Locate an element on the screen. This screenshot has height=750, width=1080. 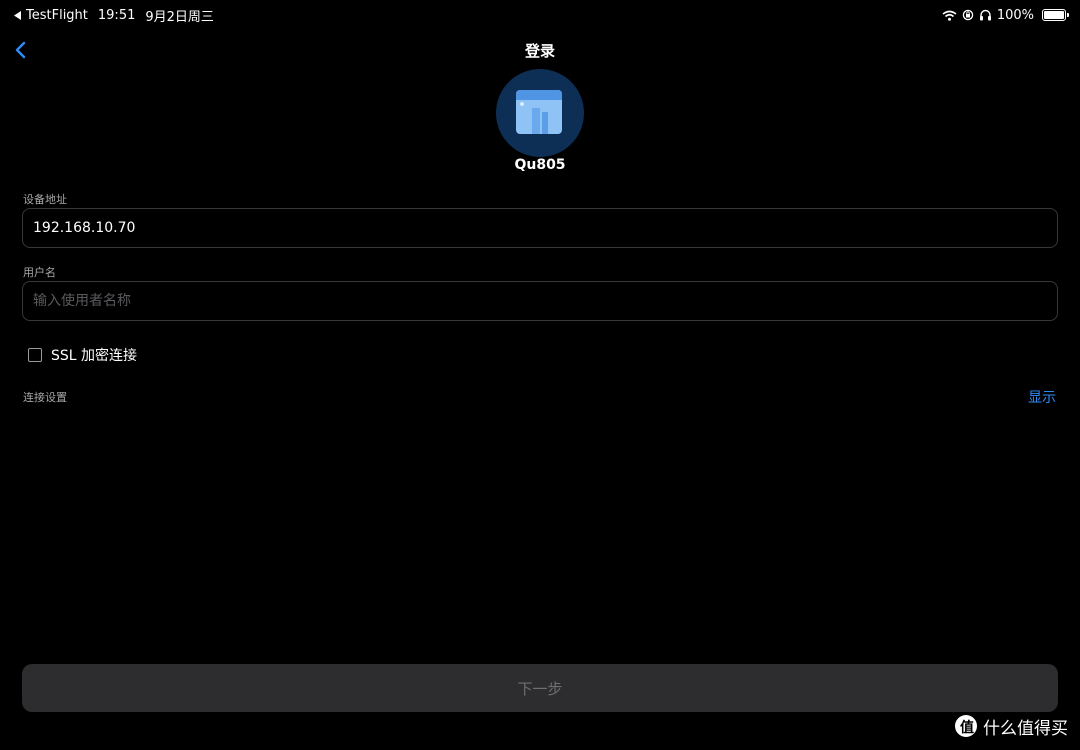
connection-settings-label: 连接设置 is located at coordinates (45, 397).